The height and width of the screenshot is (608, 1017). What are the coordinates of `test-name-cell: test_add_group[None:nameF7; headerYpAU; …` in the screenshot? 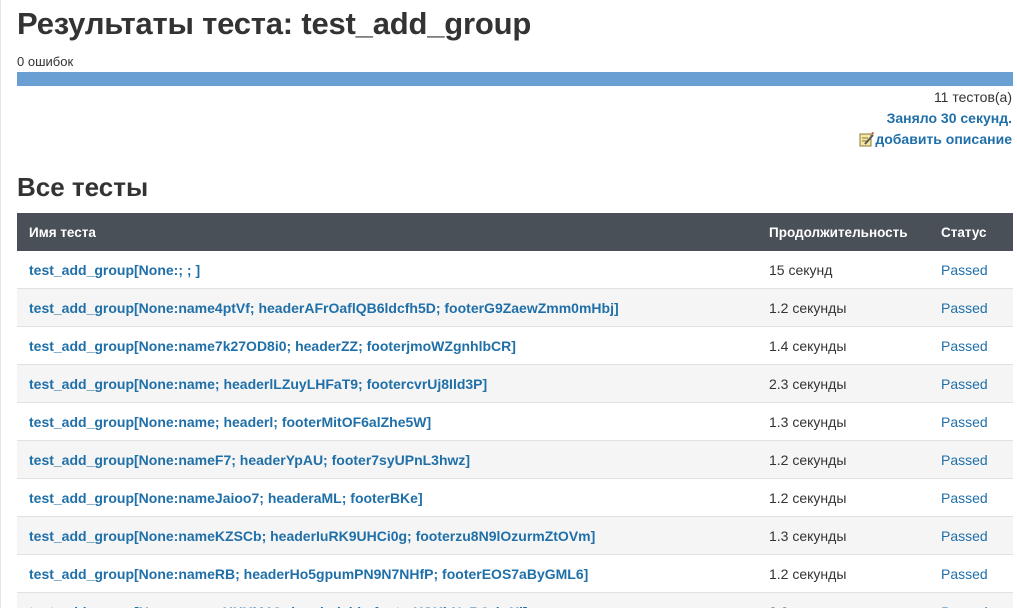 It's located at (387, 459).